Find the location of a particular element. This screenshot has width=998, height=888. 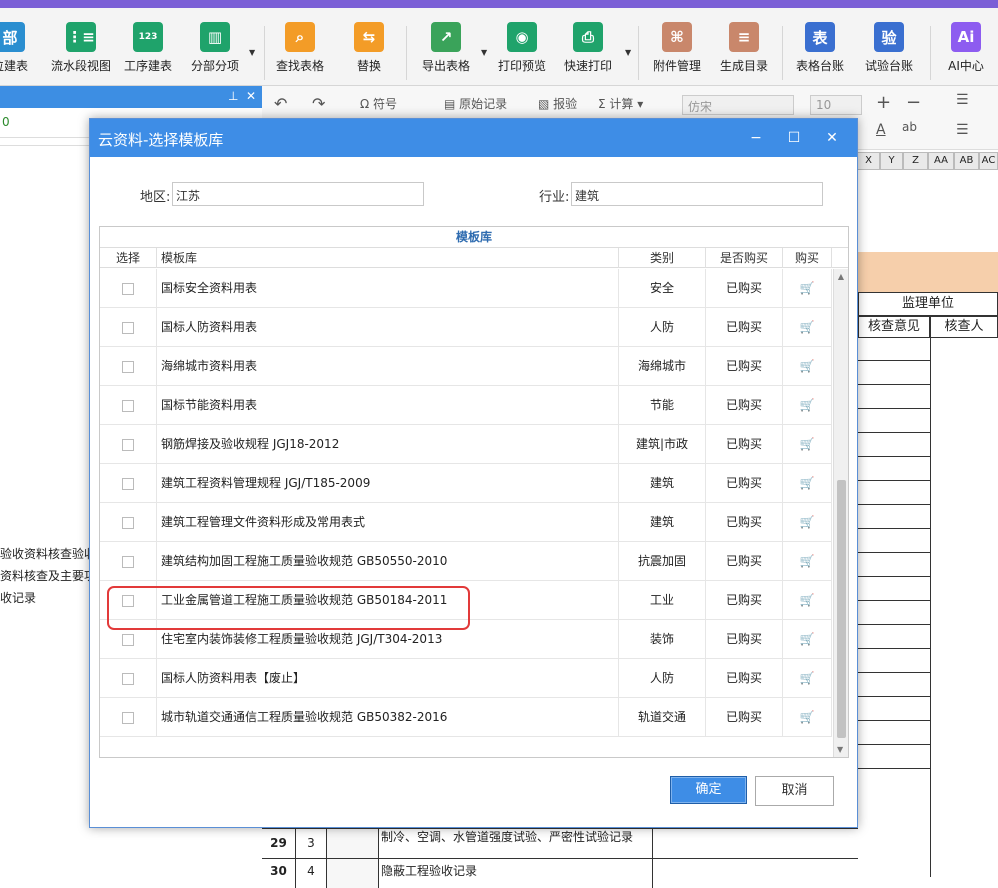

ribbon-button: ⇆ 替换 is located at coordinates (369, 49).